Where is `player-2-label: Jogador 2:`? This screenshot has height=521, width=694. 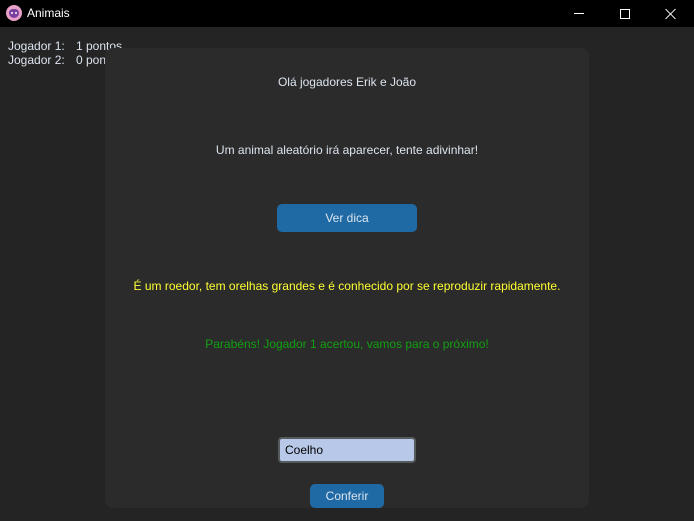 player-2-label: Jogador 2: is located at coordinates (36, 60).